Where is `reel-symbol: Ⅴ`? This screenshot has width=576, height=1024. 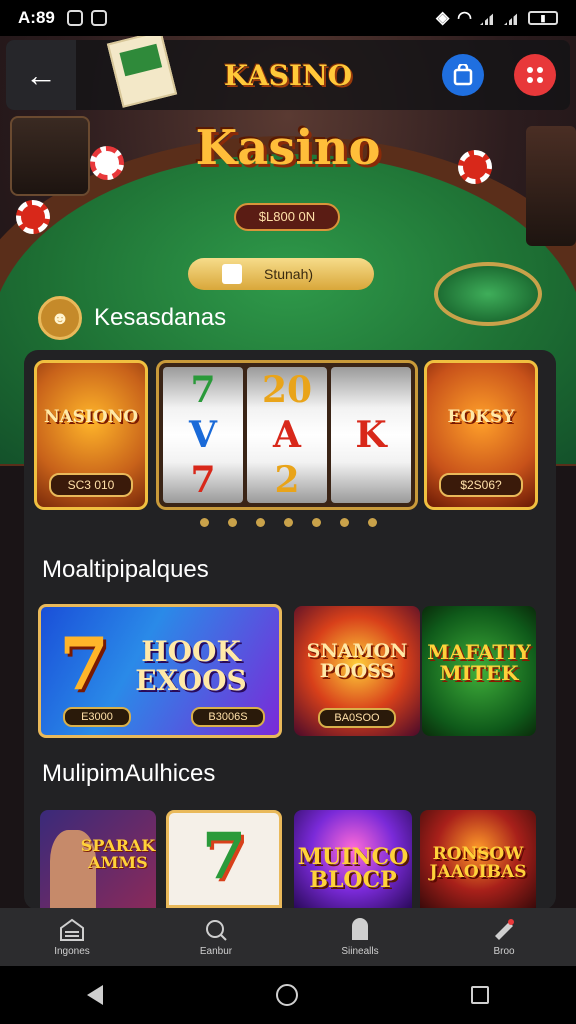 reel-symbol: Ⅴ is located at coordinates (203, 434).